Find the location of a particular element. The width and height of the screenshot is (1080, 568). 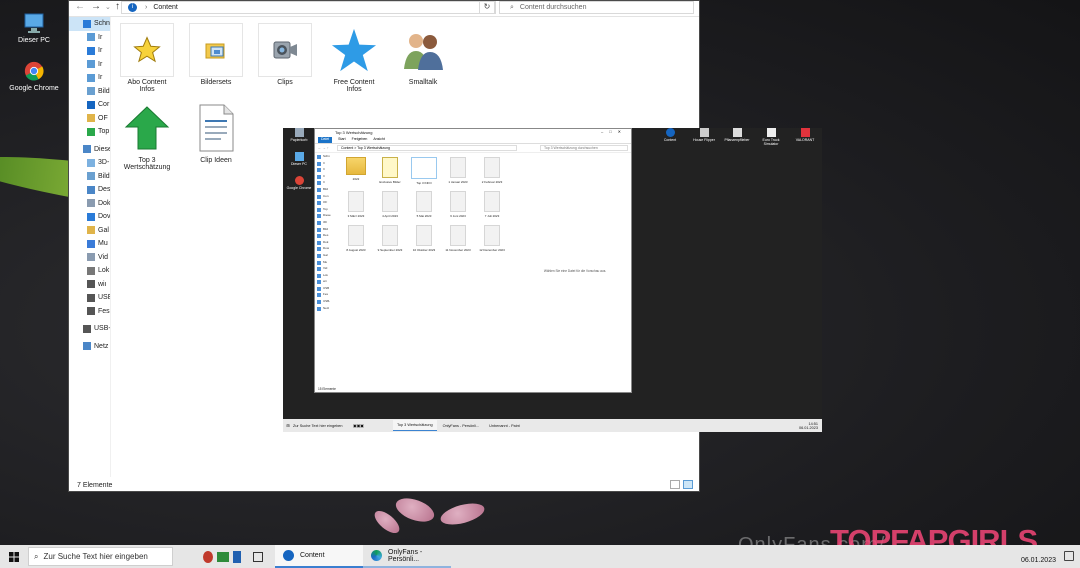

mini-icon-label: Google Chrome is located at coordinates (299, 188).